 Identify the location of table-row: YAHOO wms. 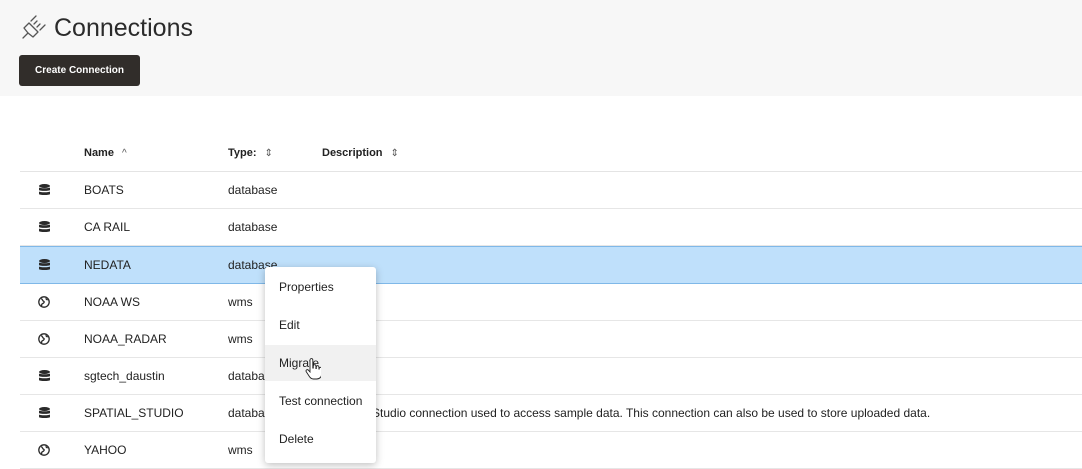
(551, 450).